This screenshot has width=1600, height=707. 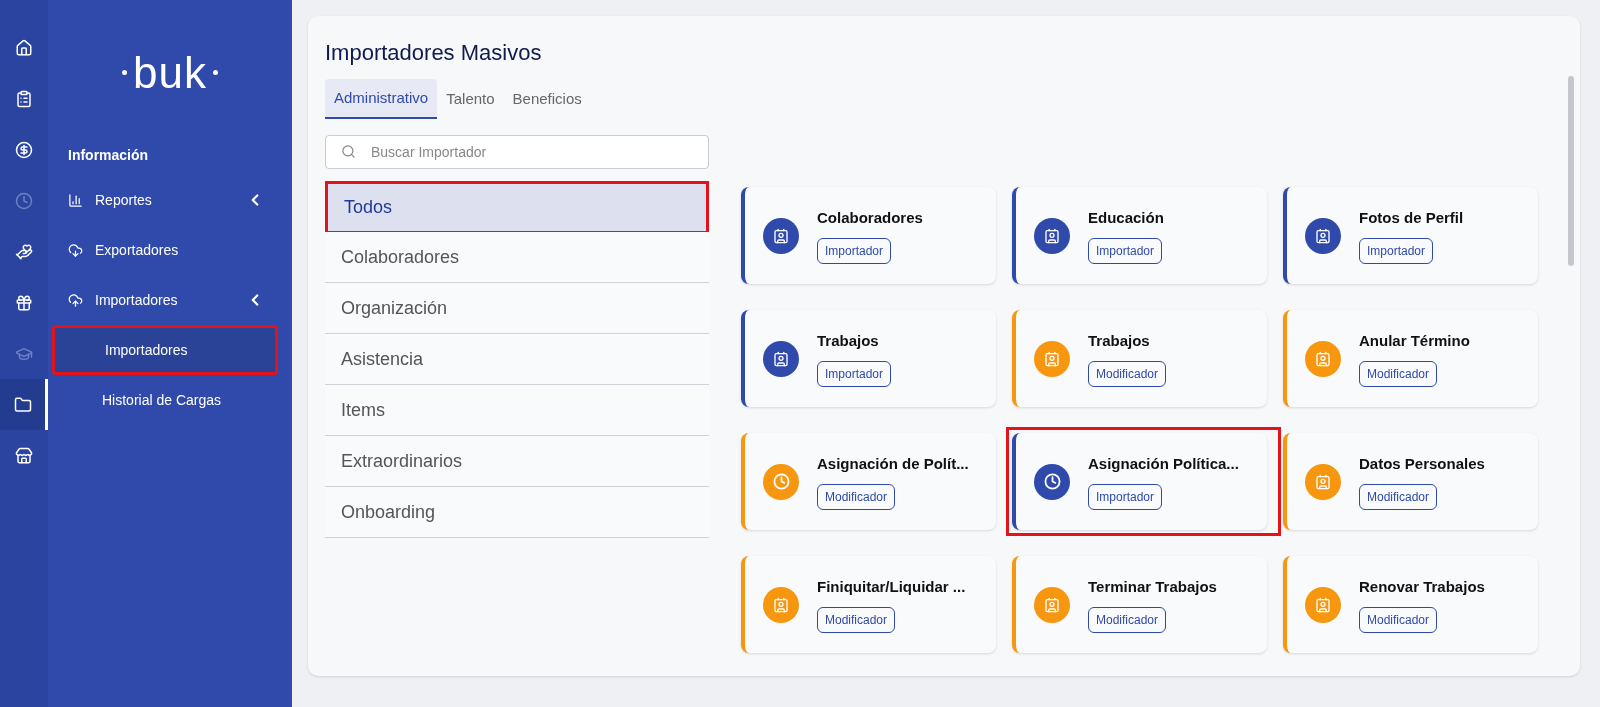 I want to click on tab: Administrativo, so click(x=381, y=99).